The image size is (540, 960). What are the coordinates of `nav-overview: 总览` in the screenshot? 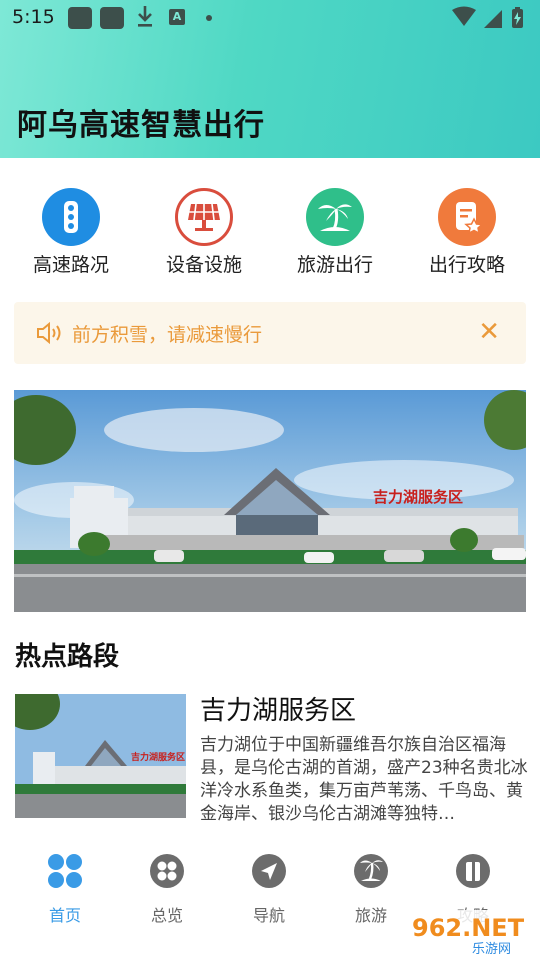 It's located at (167, 889).